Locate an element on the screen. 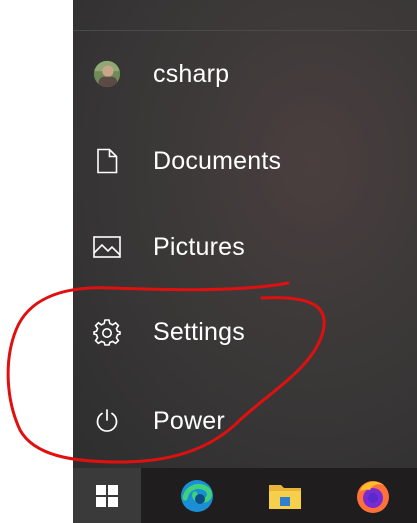  file-explorer-taskbar-button is located at coordinates (285, 495).